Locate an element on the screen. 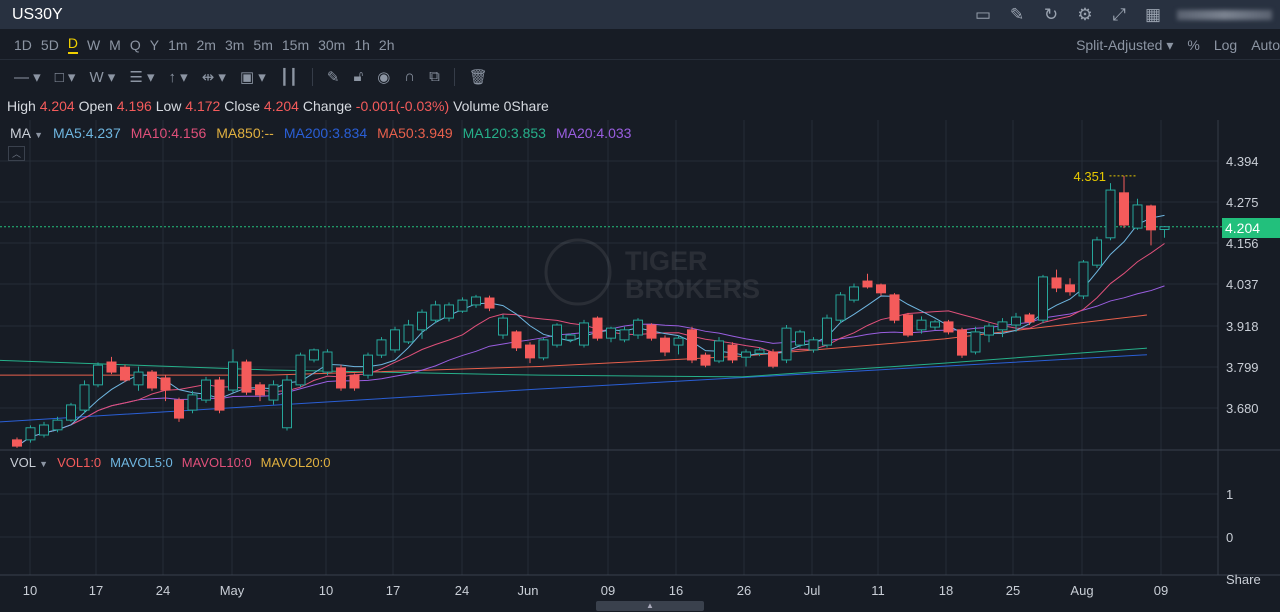 The width and height of the screenshot is (1280, 612). watermark-text: BROKERS is located at coordinates (692, 289).